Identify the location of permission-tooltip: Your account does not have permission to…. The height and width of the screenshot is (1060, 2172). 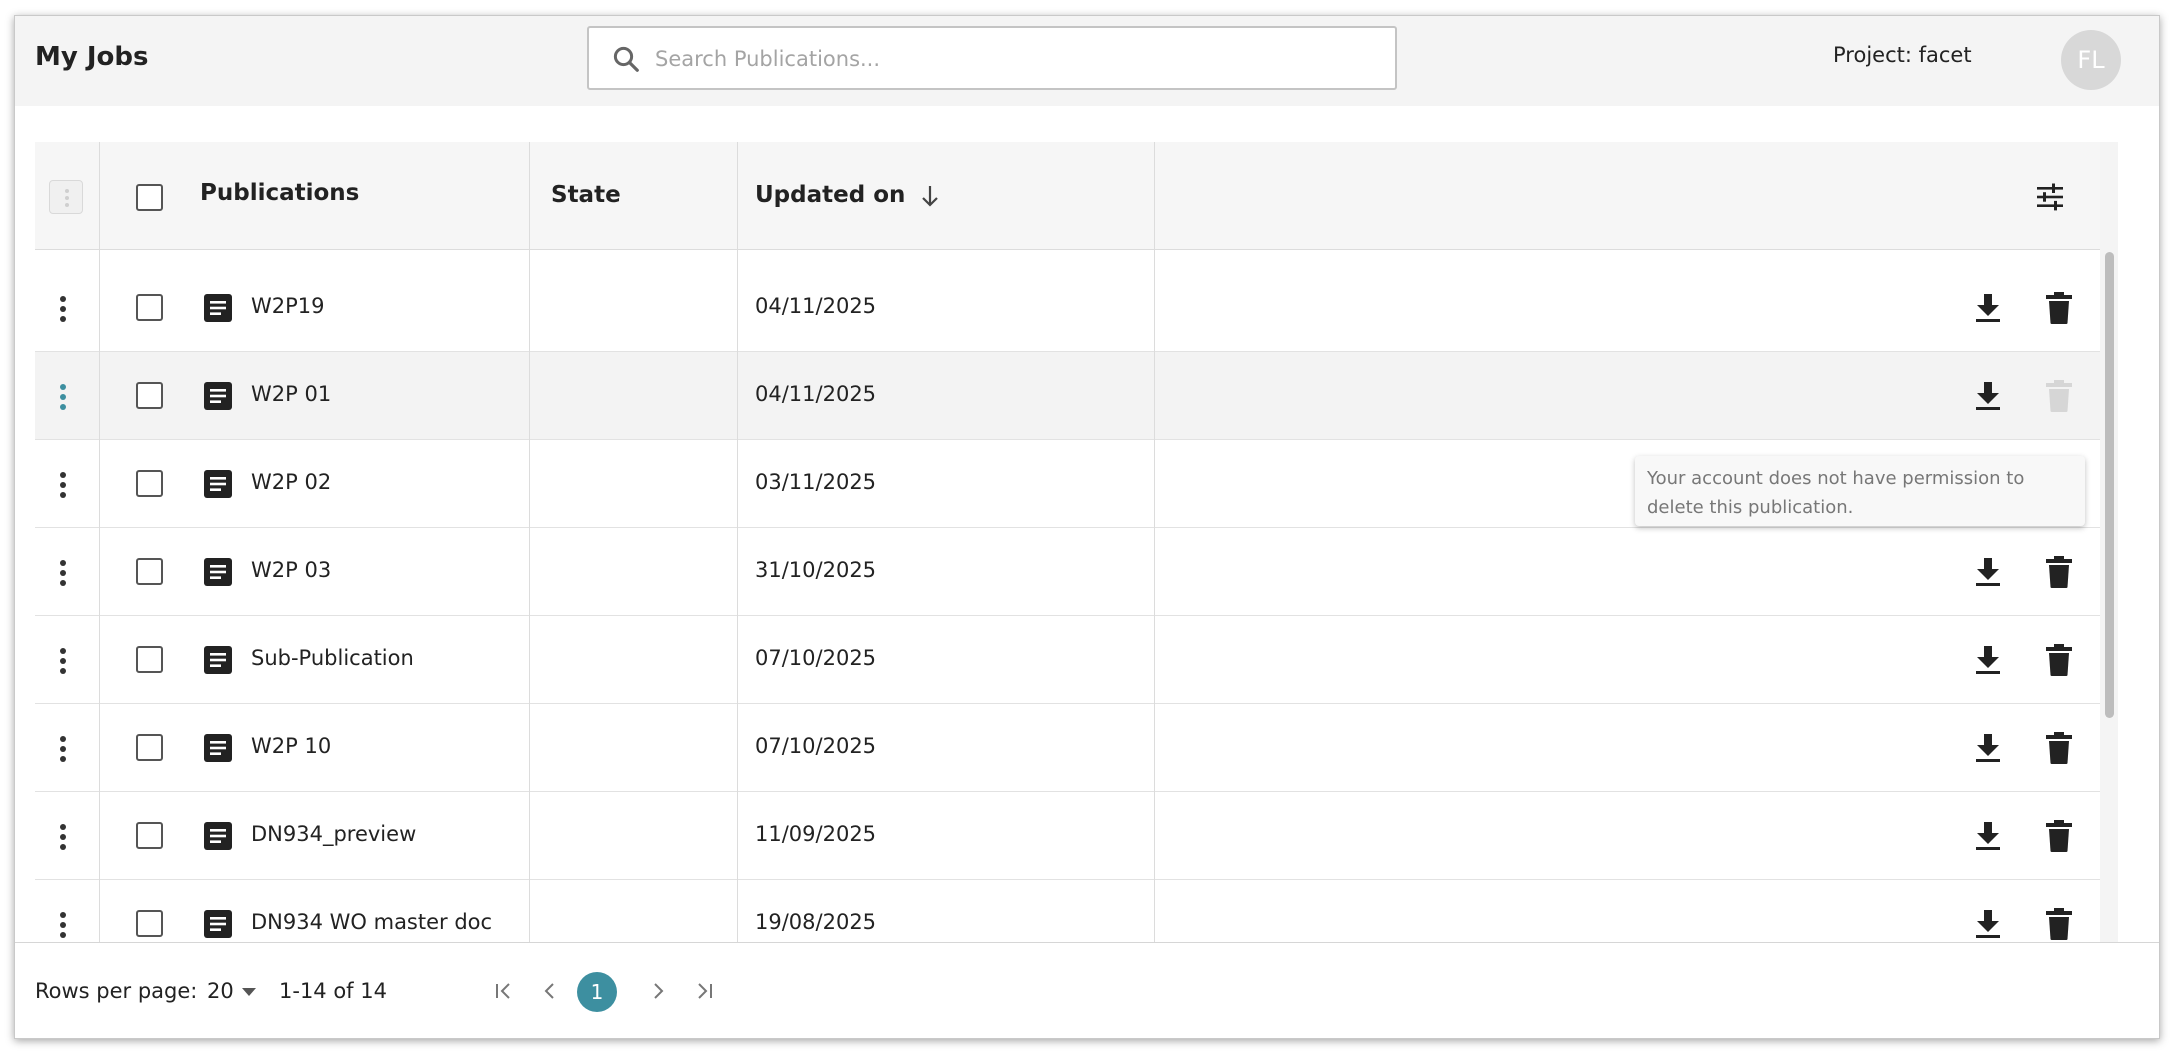
(1860, 491).